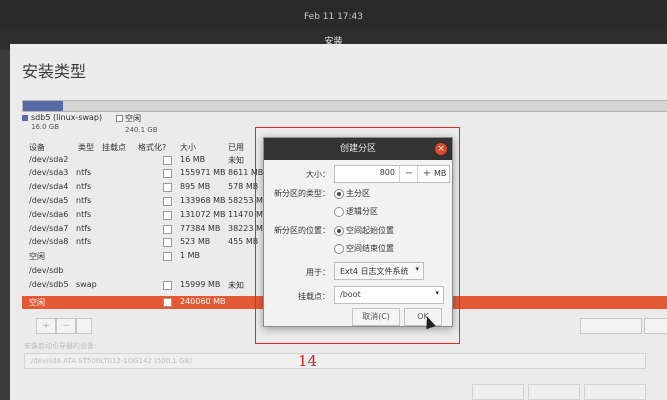 Image resolution: width=667 pixels, height=400 pixels. Describe the element at coordinates (37, 147) in the screenshot. I see `column-device: 设备` at that location.